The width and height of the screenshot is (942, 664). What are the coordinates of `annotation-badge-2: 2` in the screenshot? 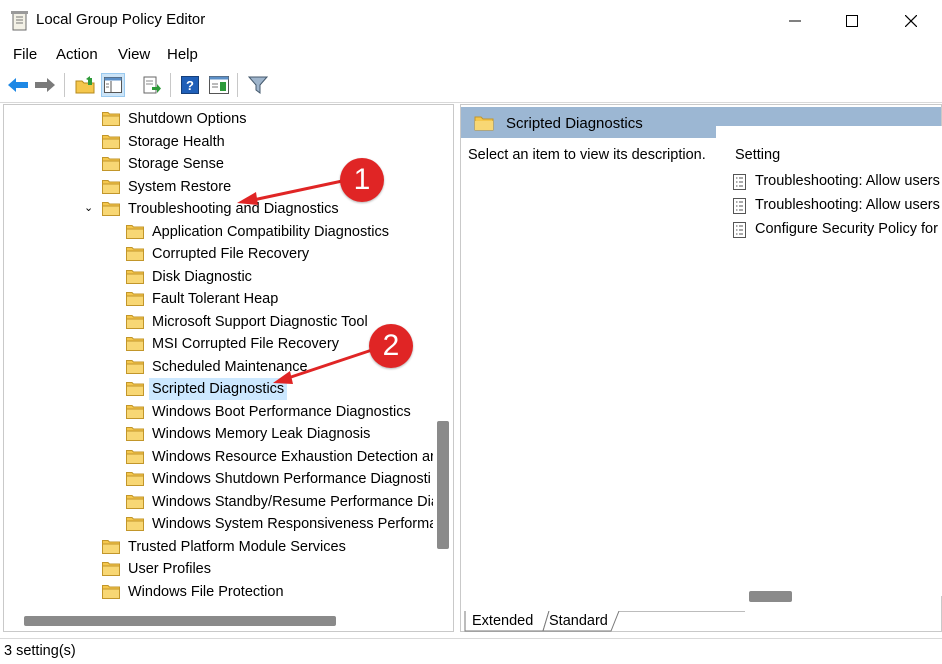 It's located at (391, 346).